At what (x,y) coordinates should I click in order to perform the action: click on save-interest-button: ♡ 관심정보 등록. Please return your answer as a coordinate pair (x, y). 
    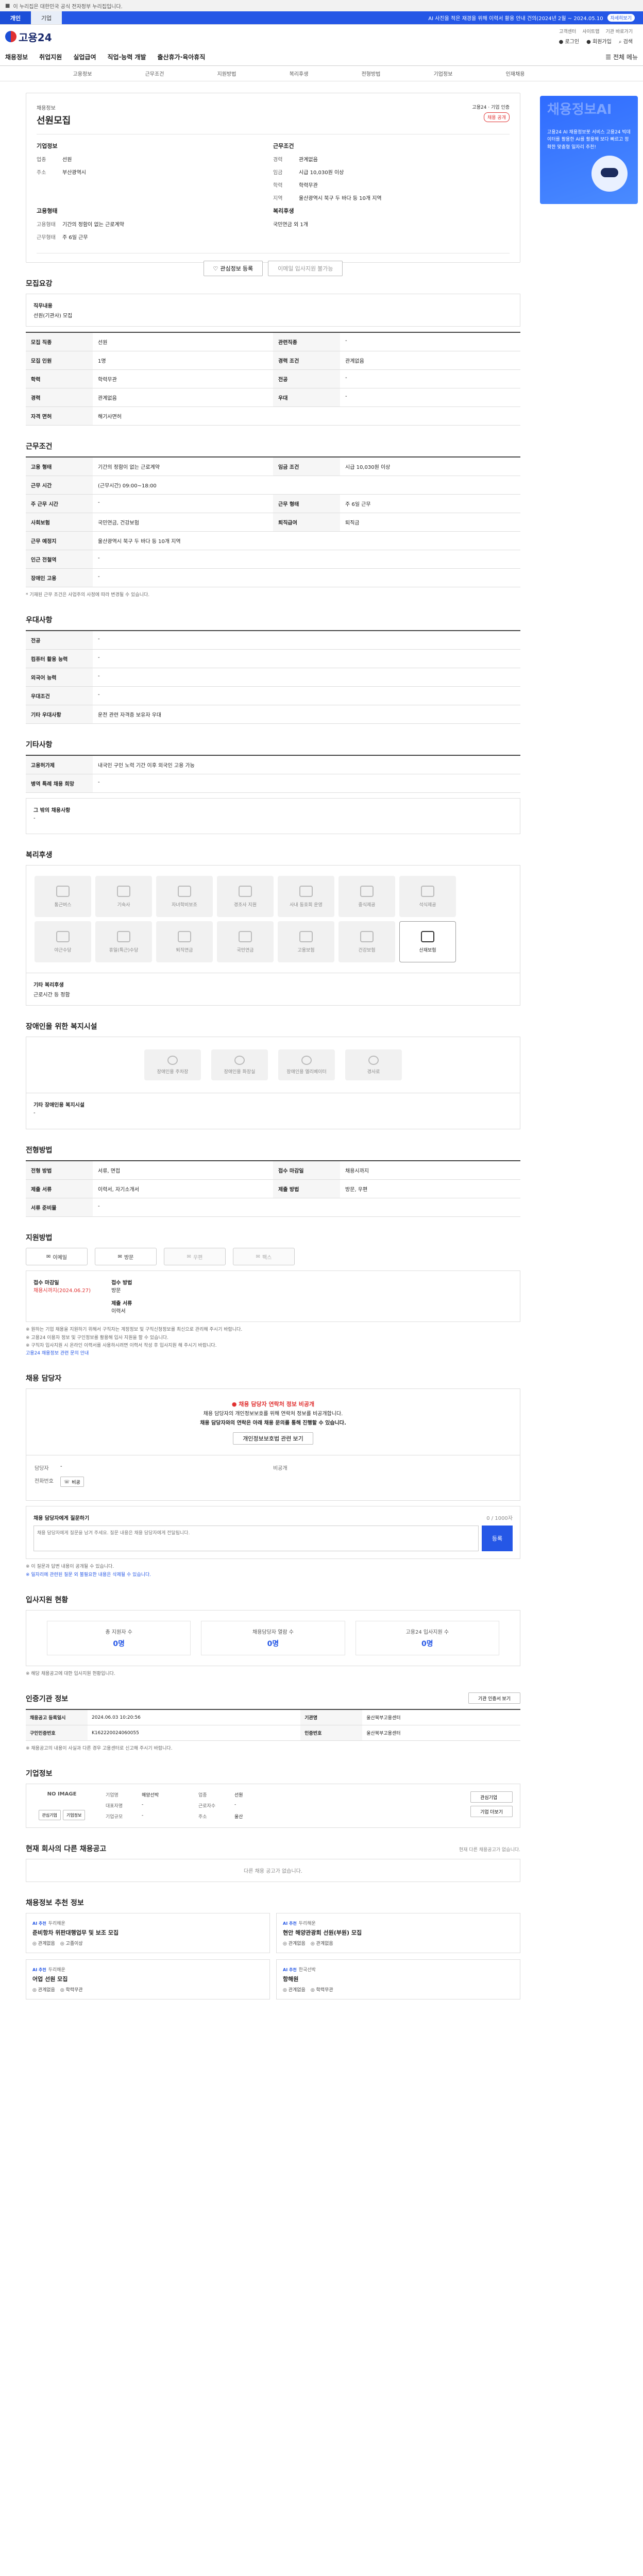
    Looking at the image, I should click on (233, 268).